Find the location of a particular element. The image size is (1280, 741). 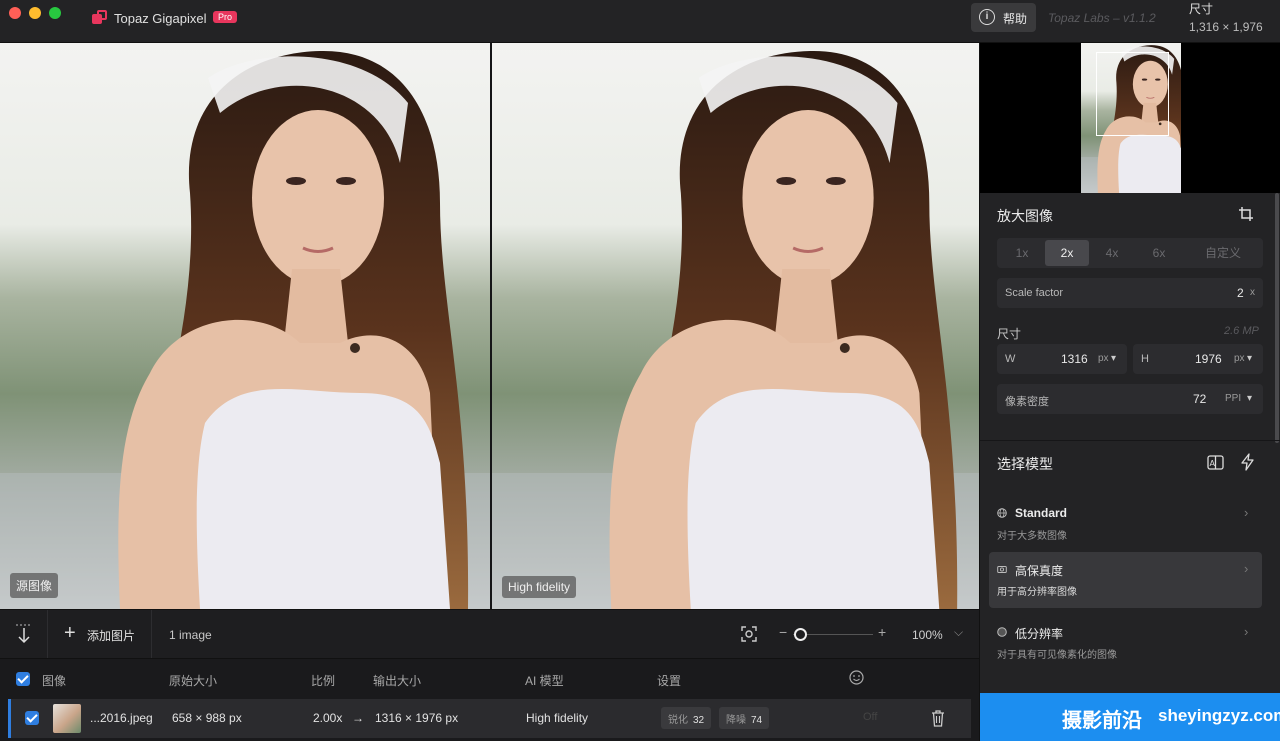

model-desc: 对于大多数图像 is located at coordinates (1032, 536).